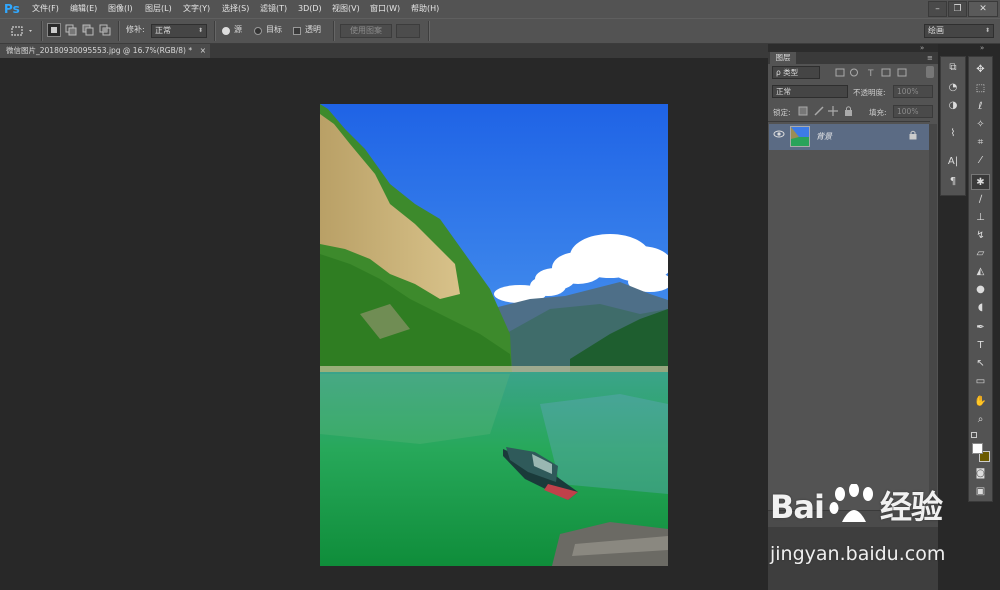  I want to click on subtract-selection-icon, so click(88, 30).